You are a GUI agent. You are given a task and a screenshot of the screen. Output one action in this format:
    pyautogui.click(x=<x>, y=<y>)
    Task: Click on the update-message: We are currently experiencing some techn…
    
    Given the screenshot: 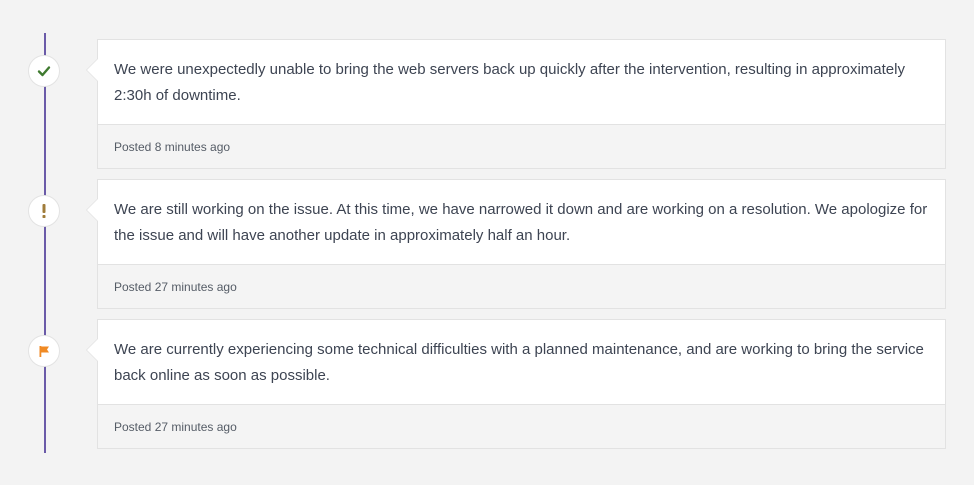 What is the action you would take?
    pyautogui.click(x=519, y=362)
    